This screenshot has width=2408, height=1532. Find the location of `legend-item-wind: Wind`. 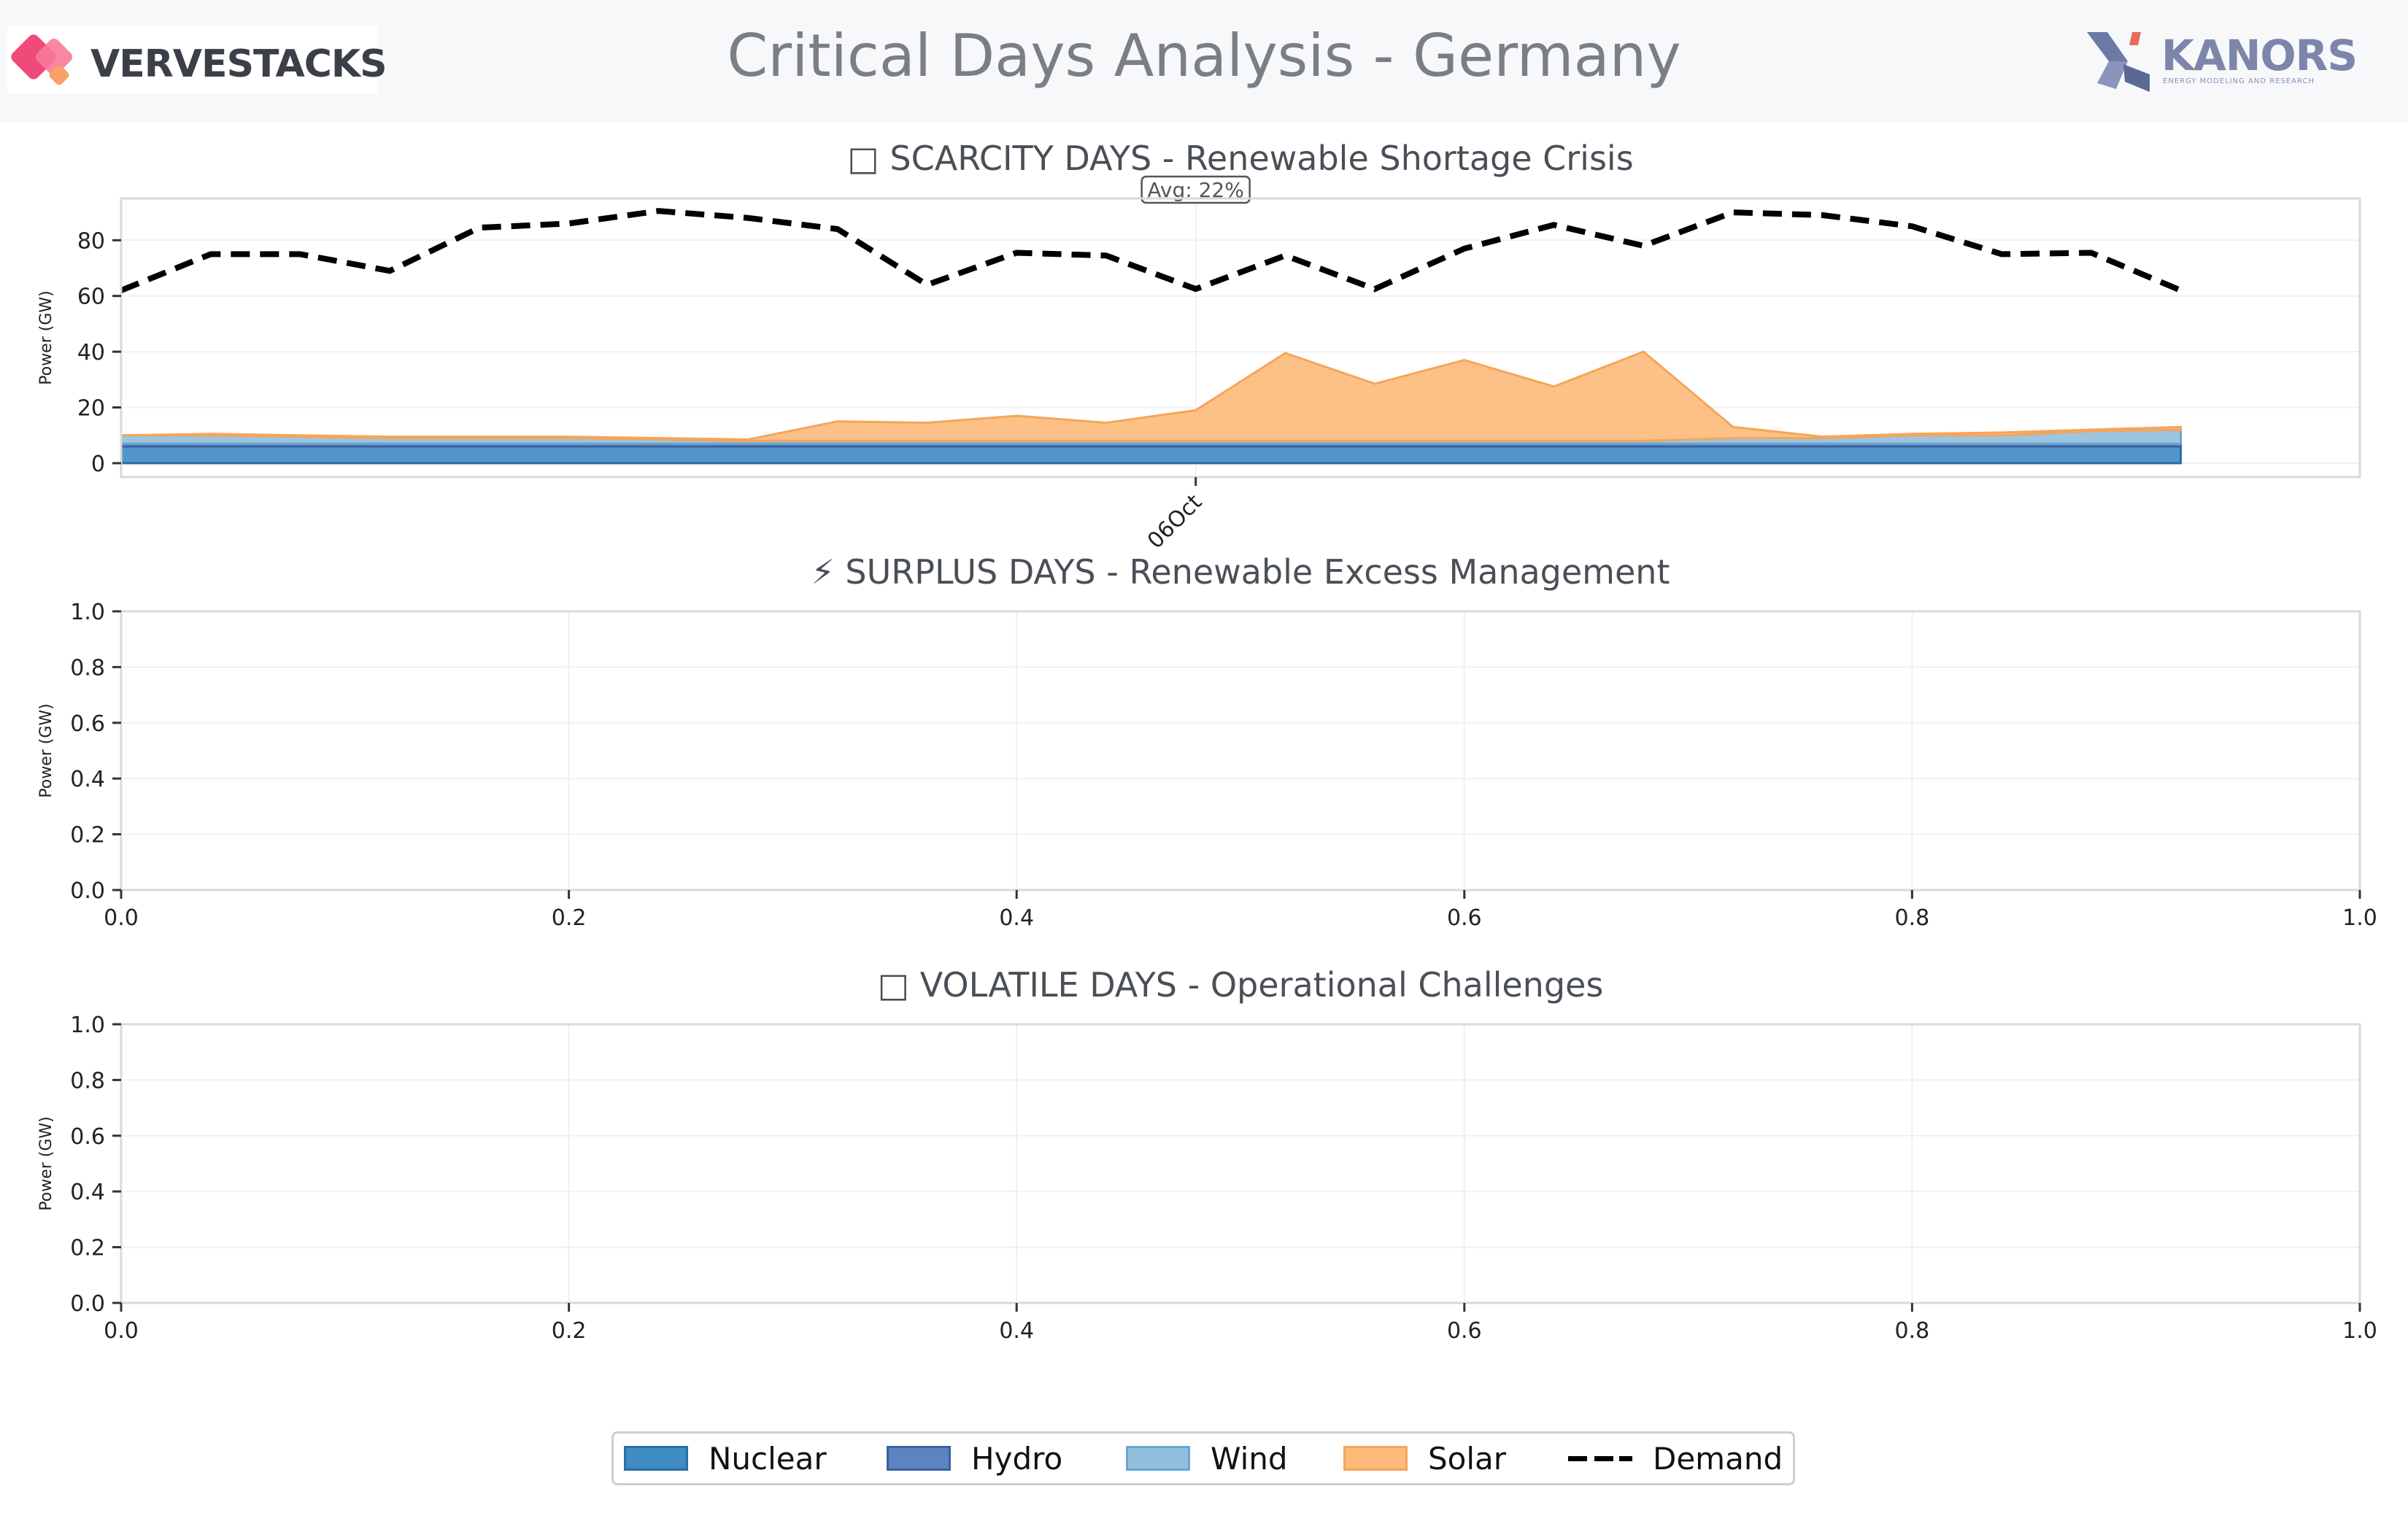

legend-item-wind: Wind is located at coordinates (1207, 1459).